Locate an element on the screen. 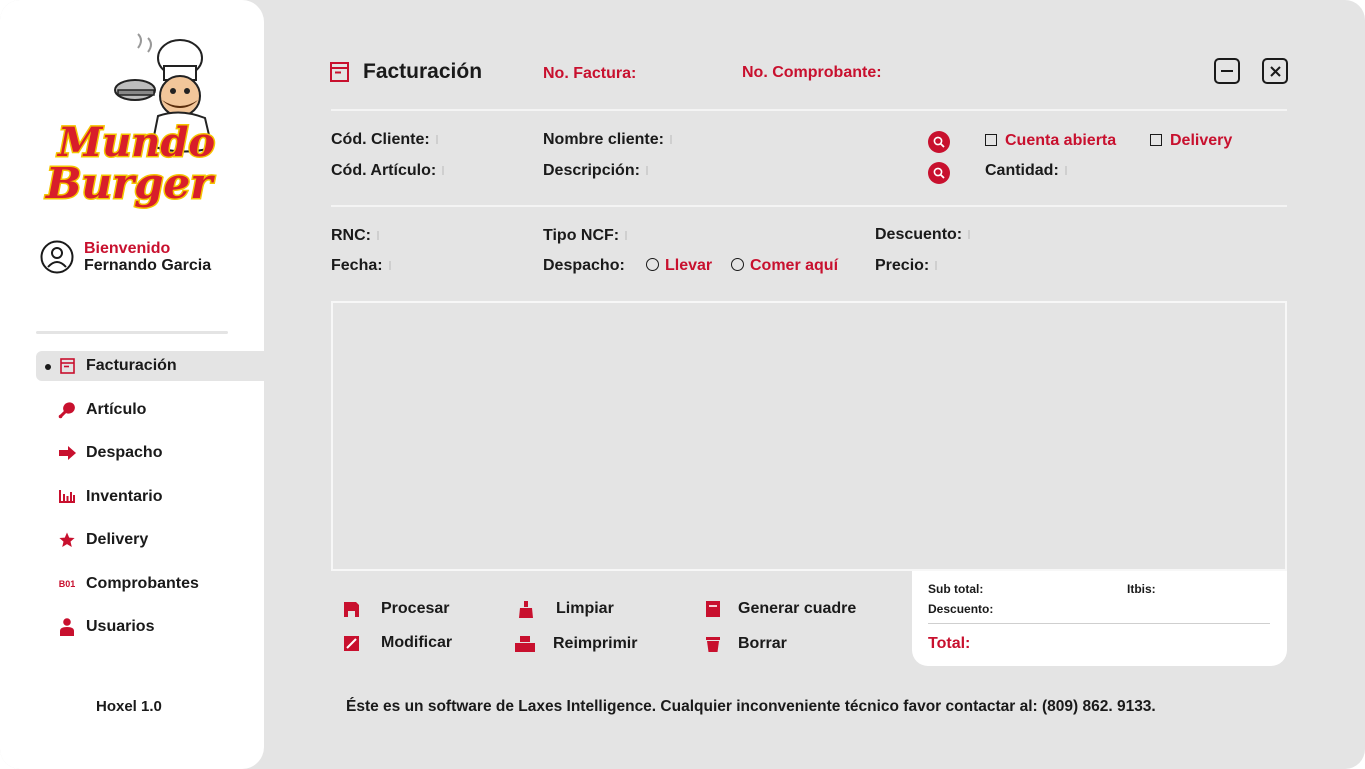  total-label: Total: is located at coordinates (949, 643).